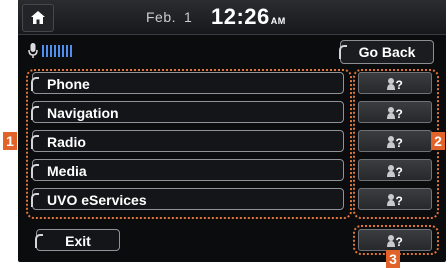 The image size is (448, 268). I want to click on callout-1: 1, so click(10, 141).